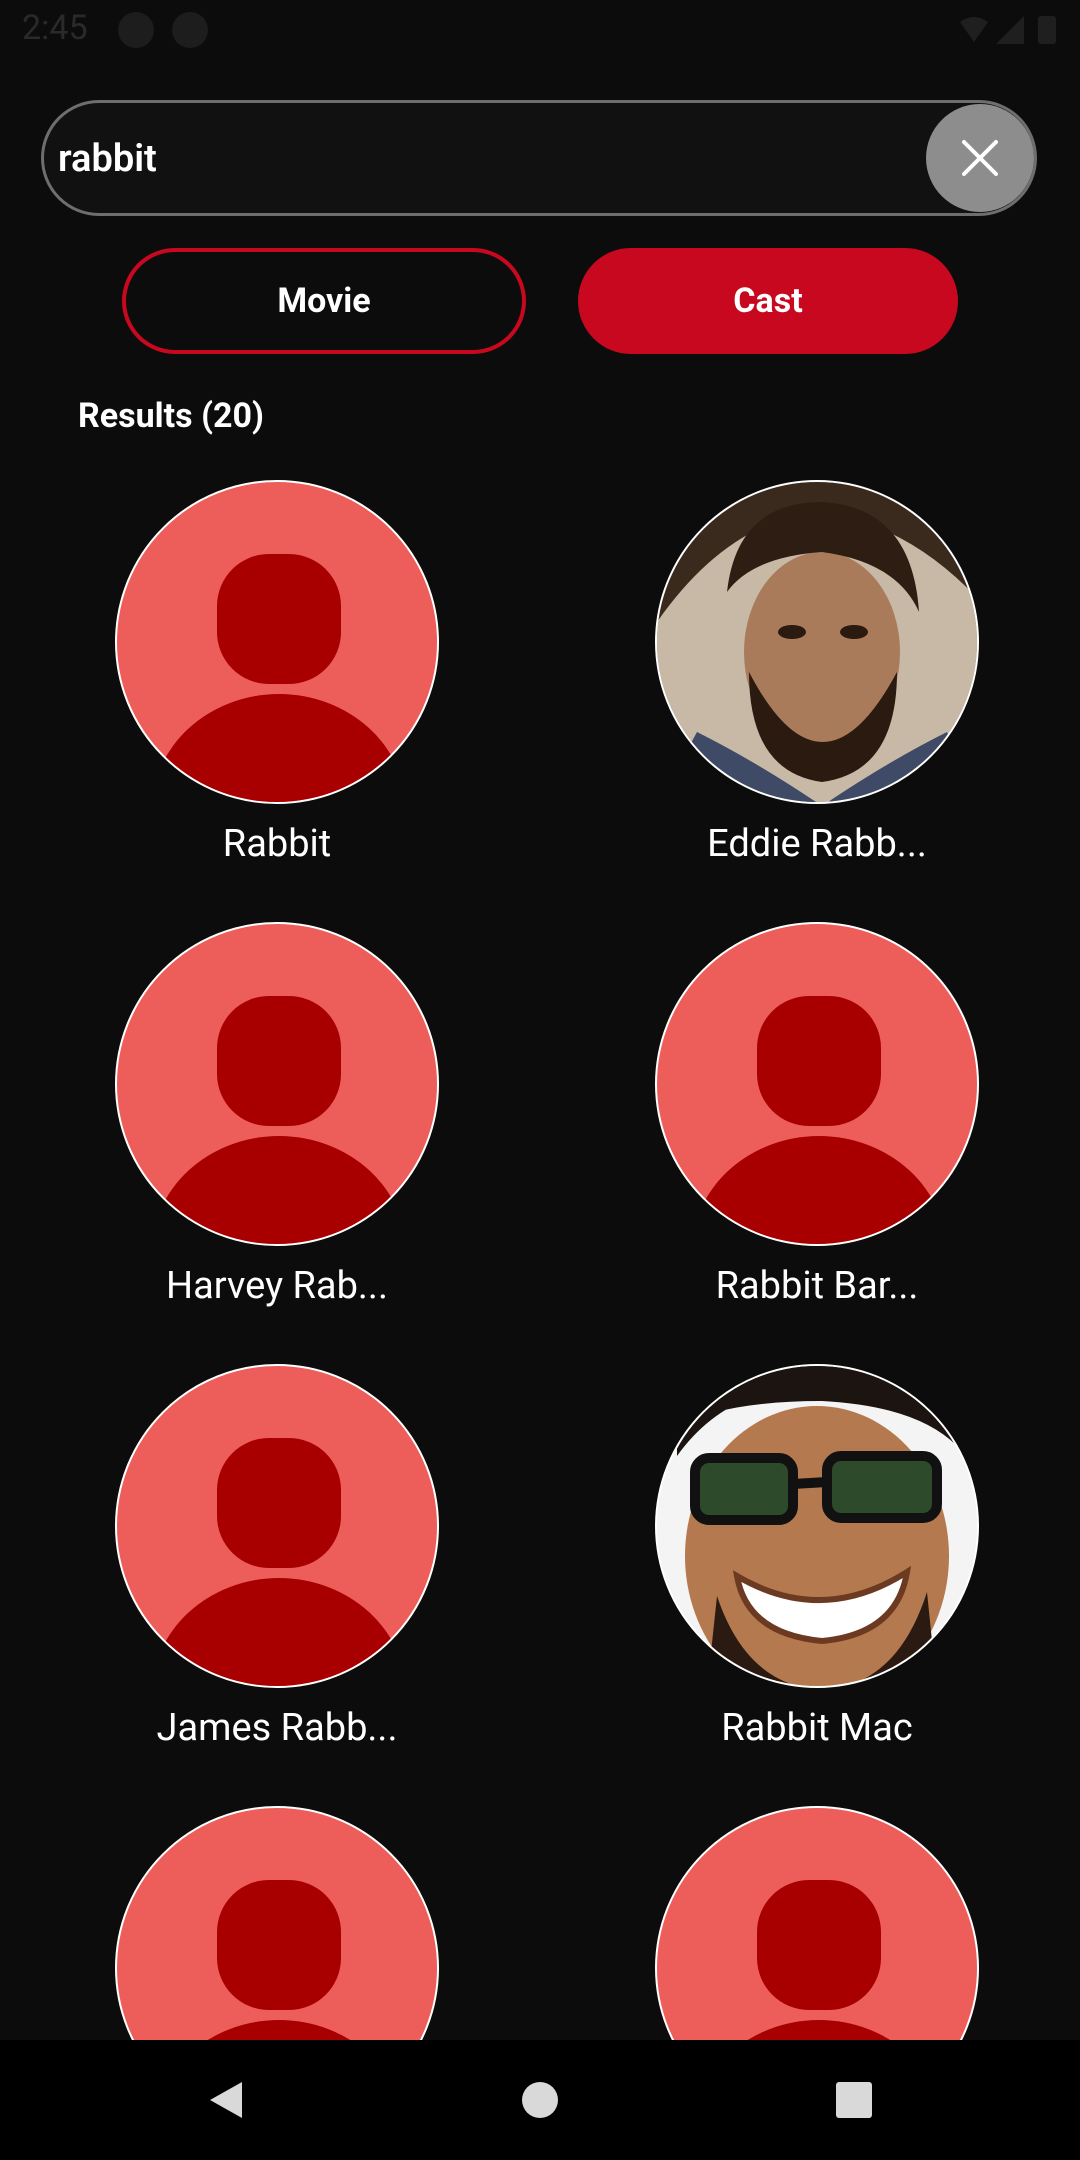 The width and height of the screenshot is (1080, 2160). I want to click on avatar-photo-bearded-man, so click(817, 642).